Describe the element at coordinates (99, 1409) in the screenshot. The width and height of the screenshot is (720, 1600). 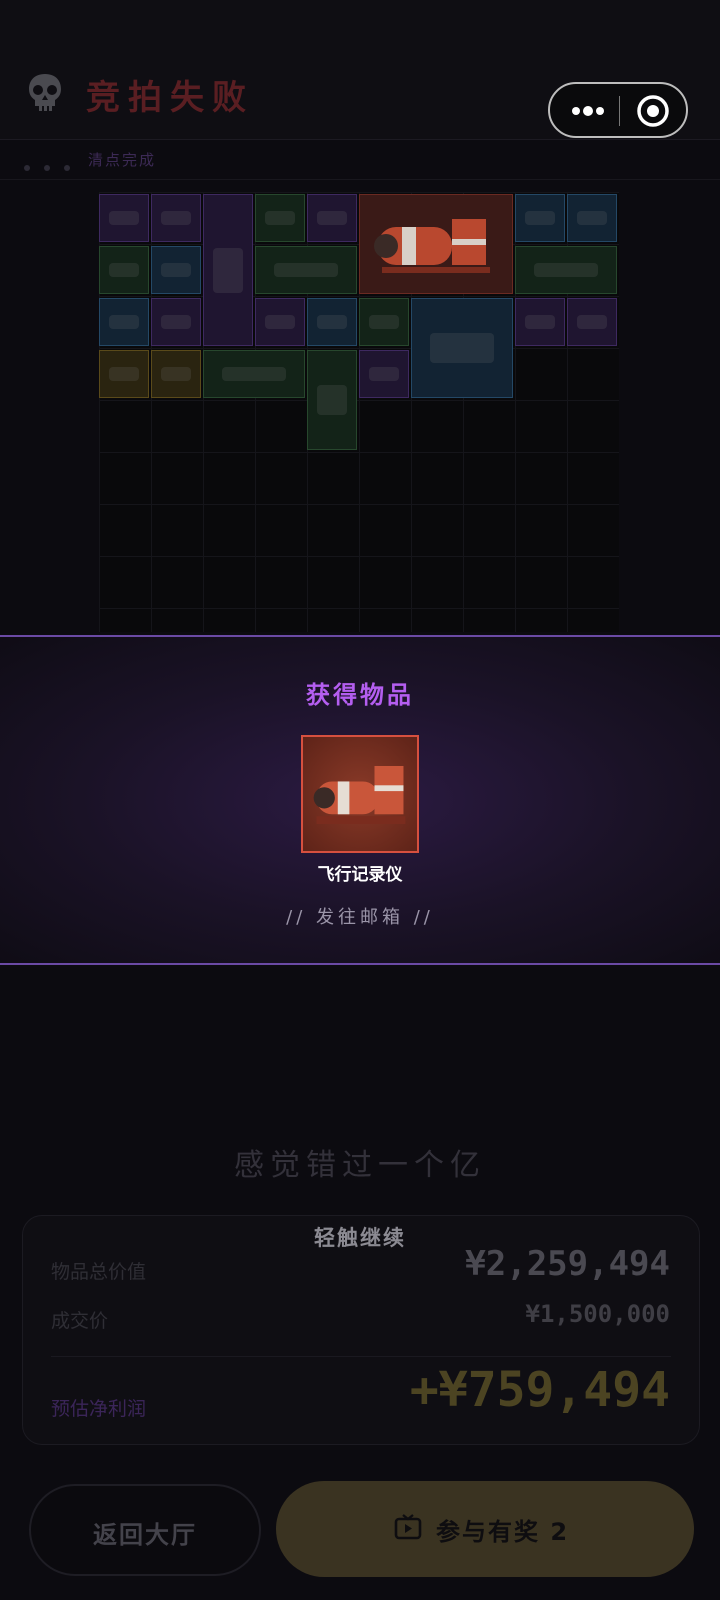
I see `profit-label: 预估净利润` at that location.